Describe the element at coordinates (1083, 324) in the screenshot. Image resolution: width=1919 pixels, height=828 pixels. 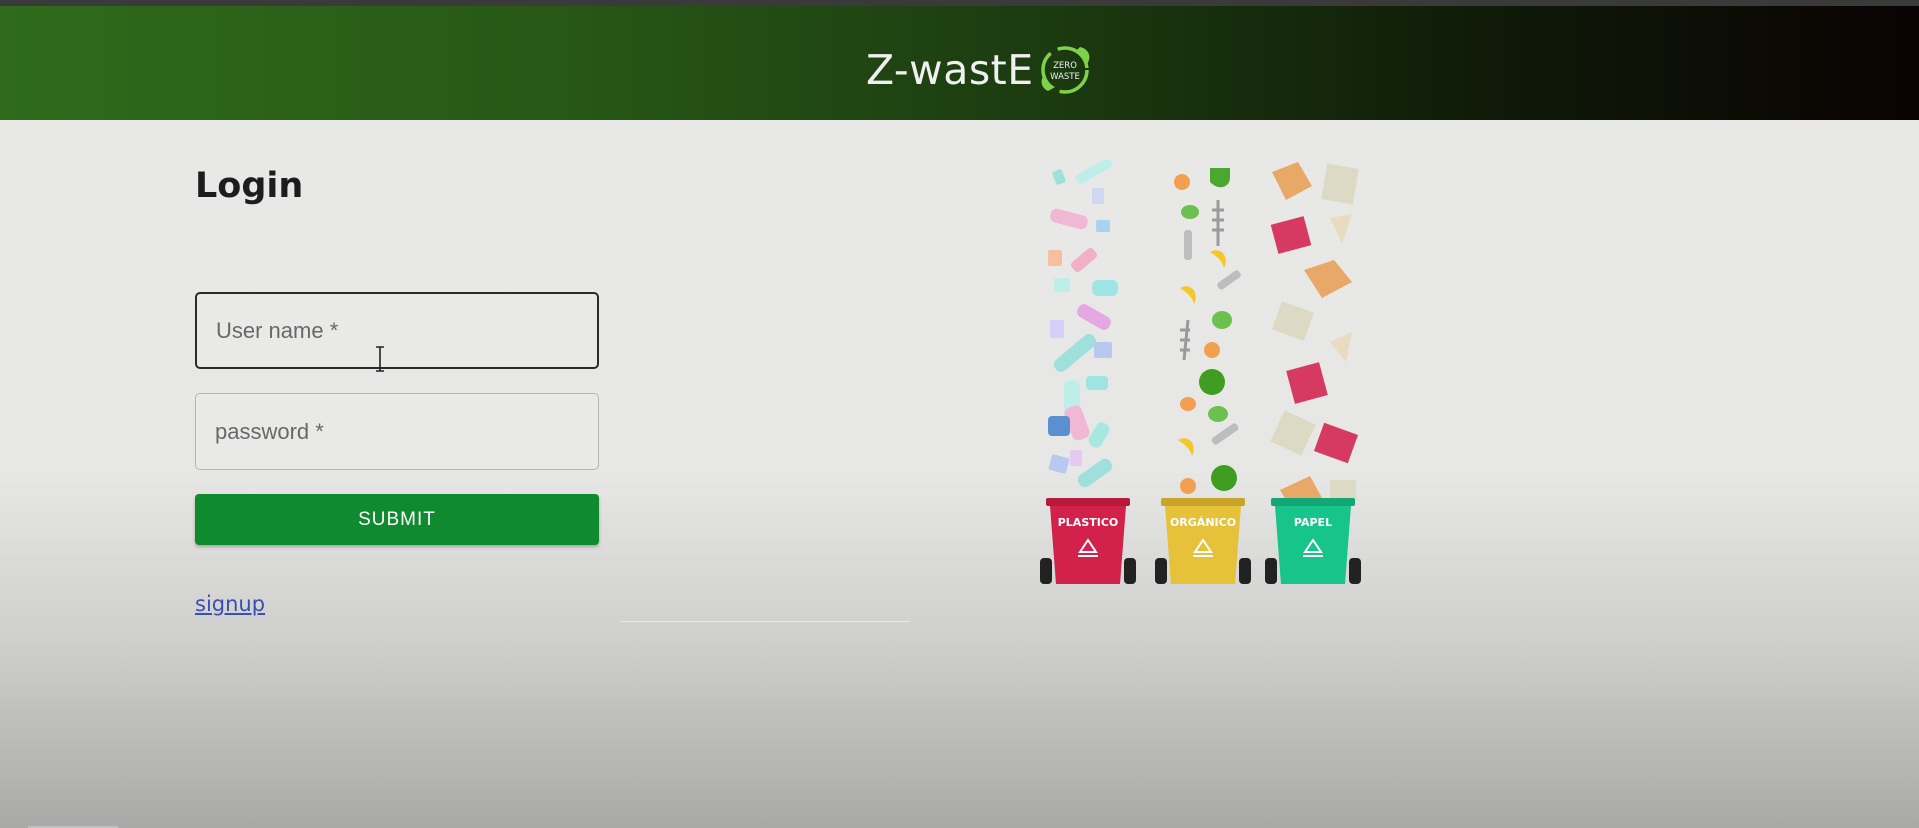
I see `plastic-waste-items` at that location.